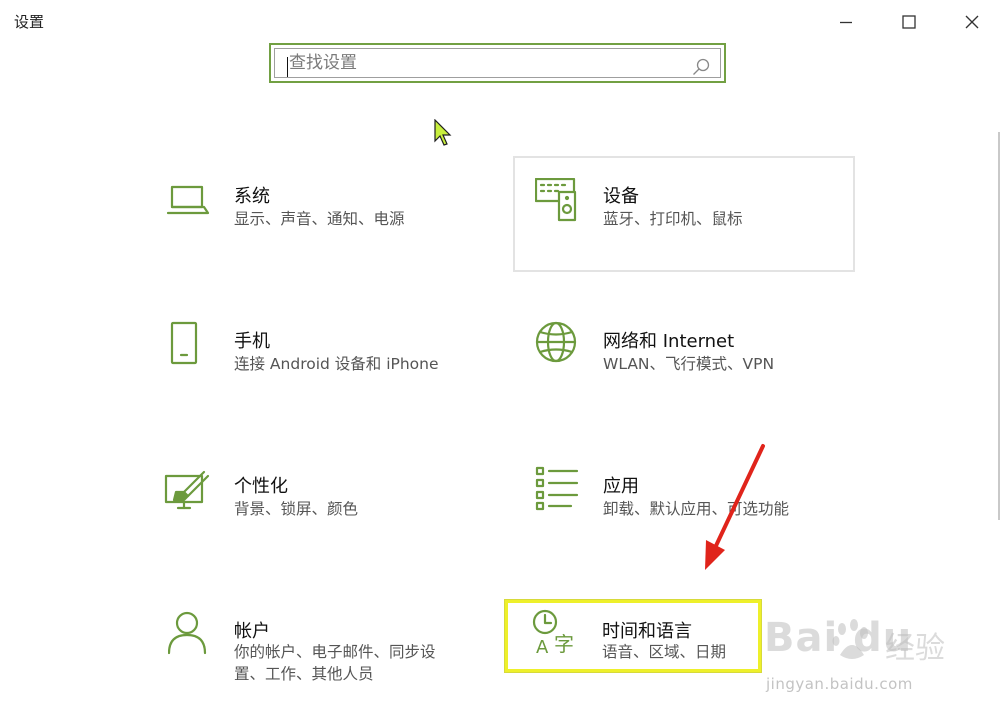 This screenshot has width=1000, height=723. I want to click on search-icon, so click(701, 67).